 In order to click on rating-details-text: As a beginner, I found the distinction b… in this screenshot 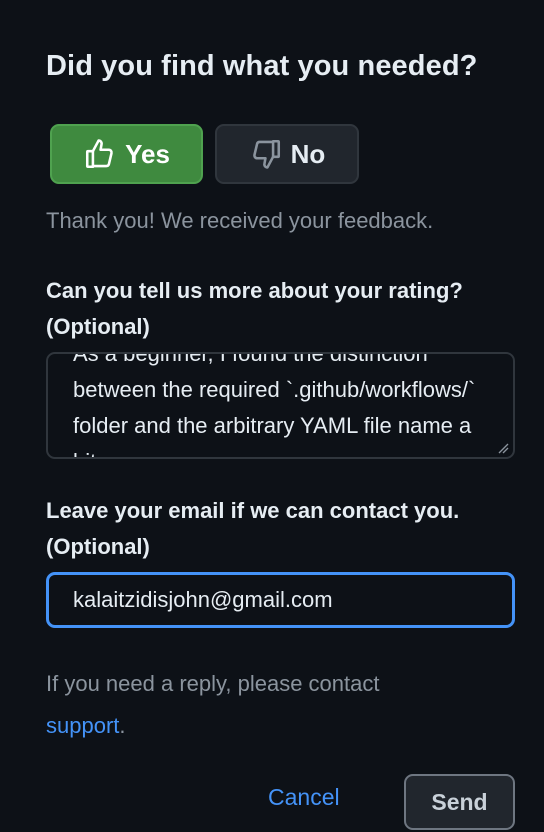, I will do `click(274, 404)`.